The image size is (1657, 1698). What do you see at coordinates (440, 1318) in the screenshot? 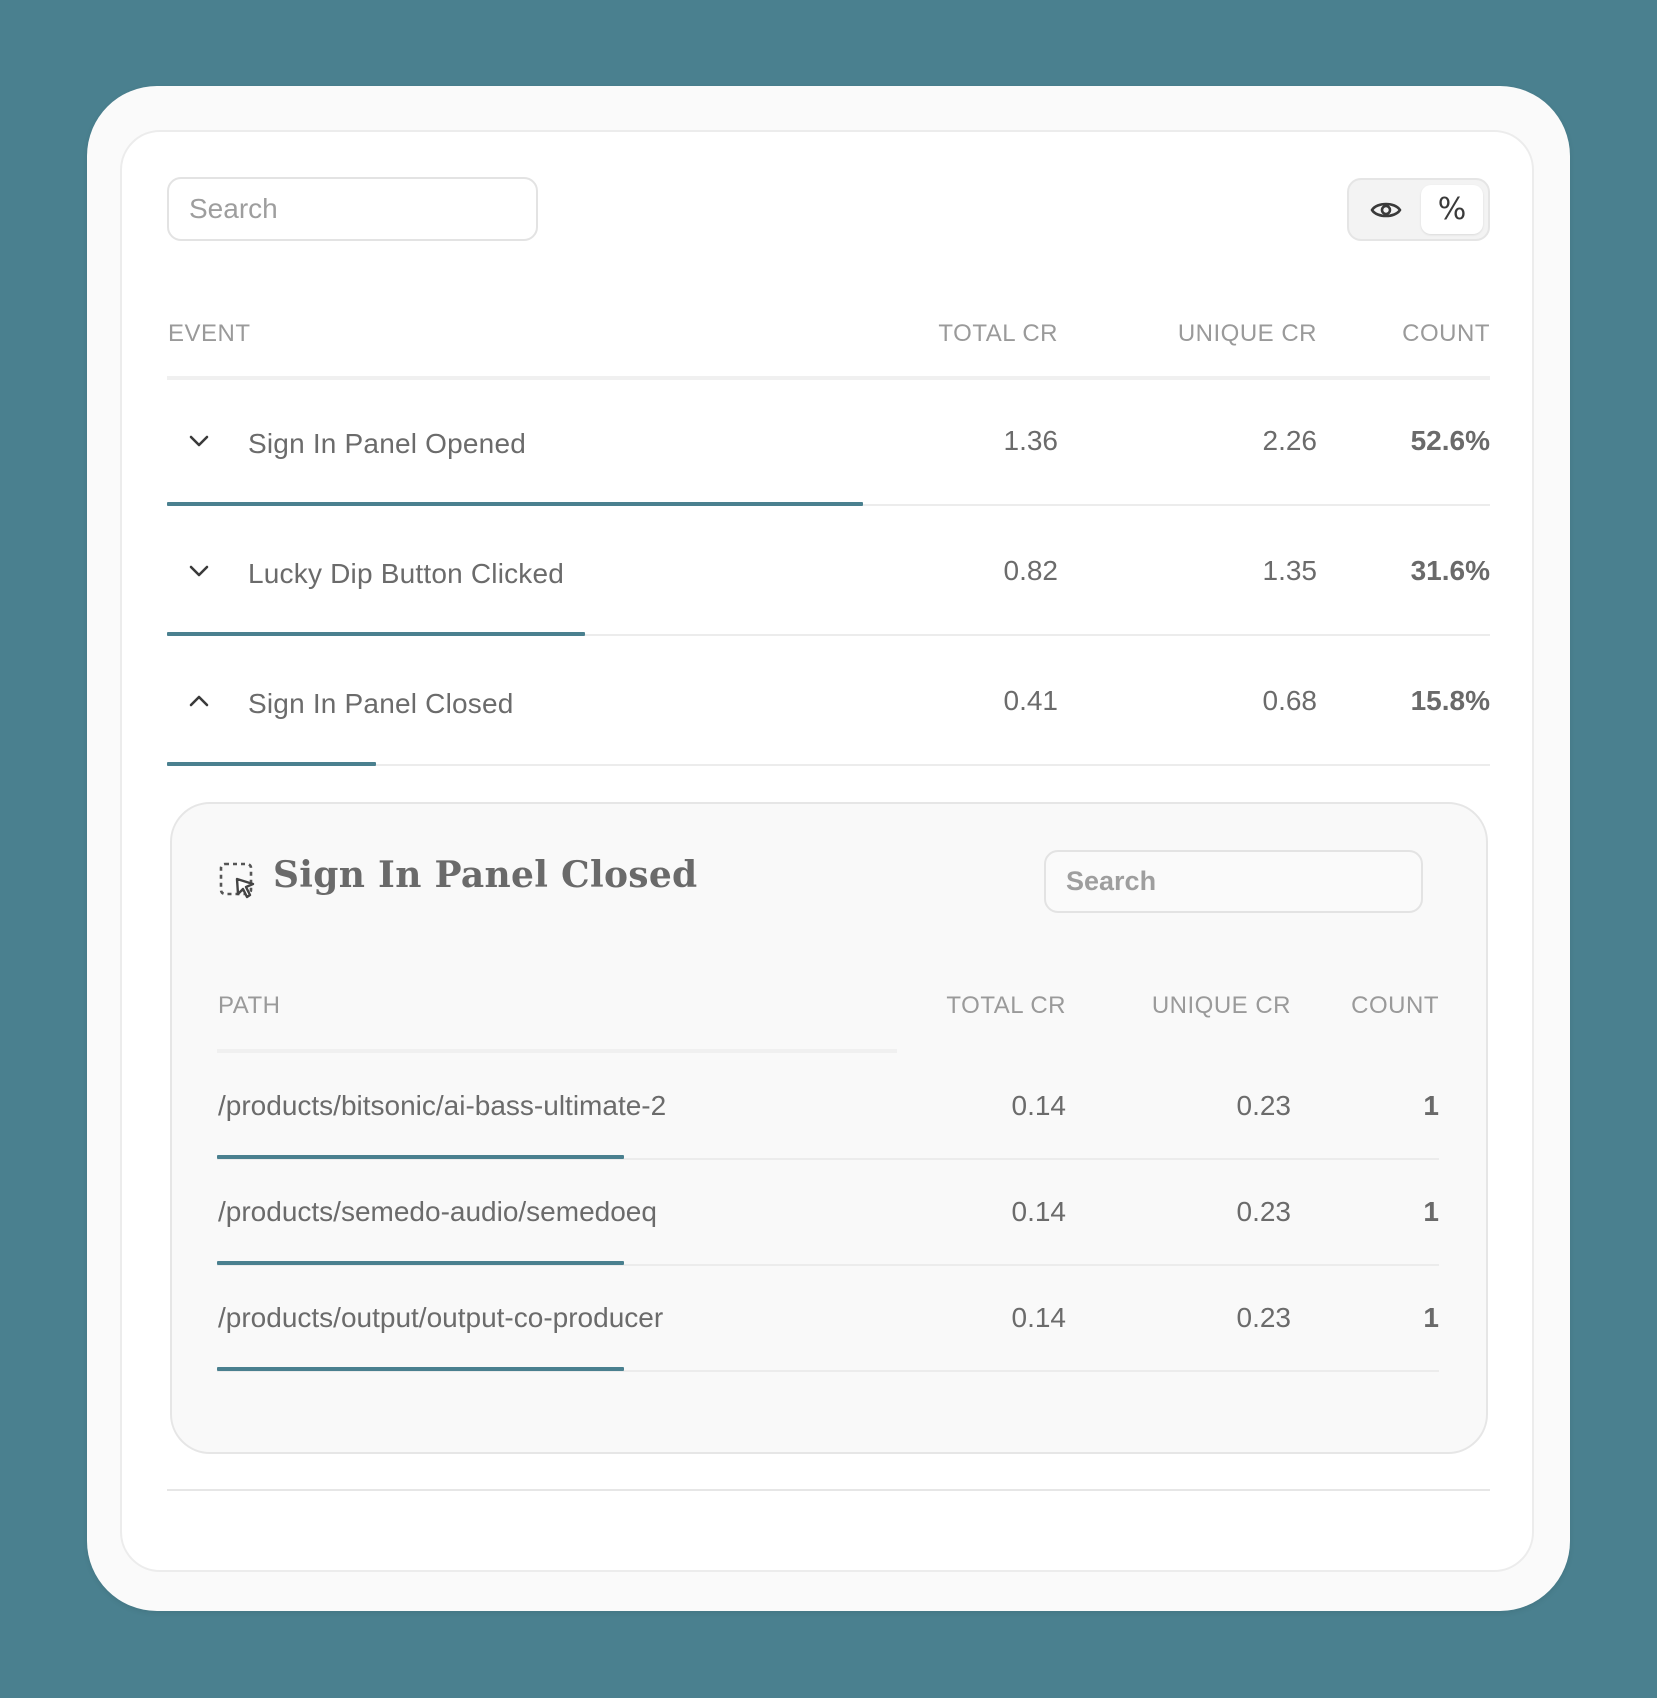
I see `path-name: /products/output/output-co-producer` at bounding box center [440, 1318].